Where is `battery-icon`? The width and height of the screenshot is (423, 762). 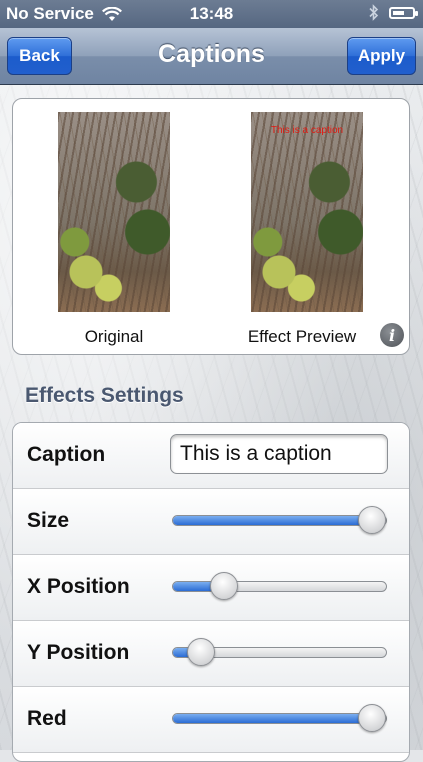
battery-icon is located at coordinates (403, 12).